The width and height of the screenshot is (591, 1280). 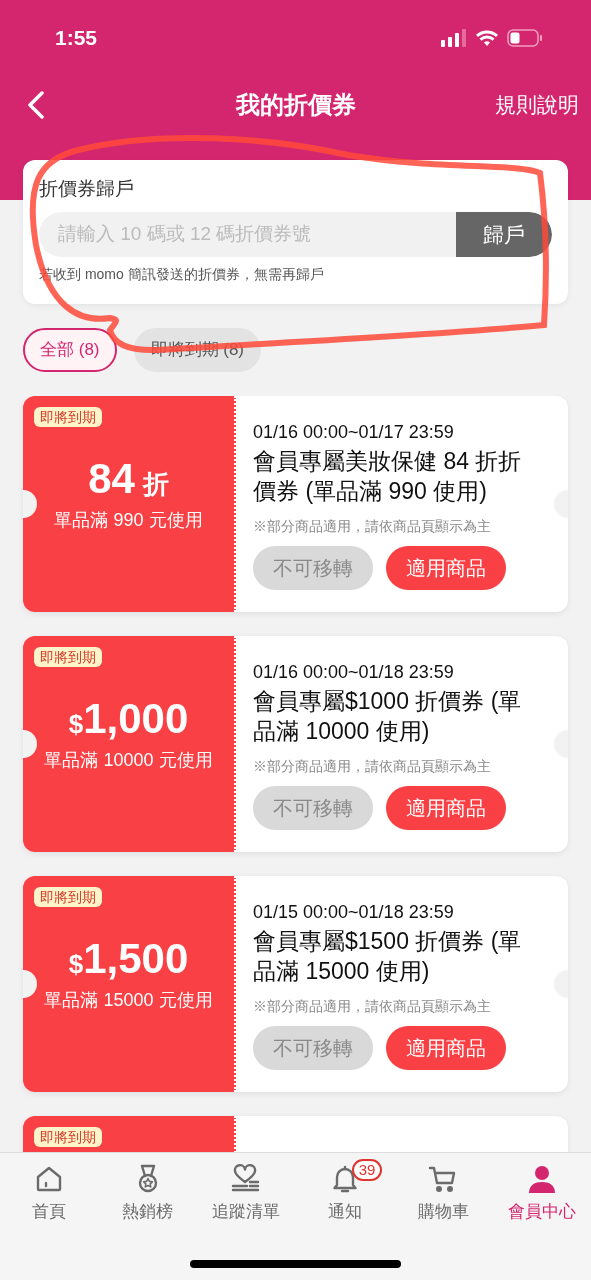 I want to click on tab-bar-item: 通知 39, so click(x=344, y=1189).